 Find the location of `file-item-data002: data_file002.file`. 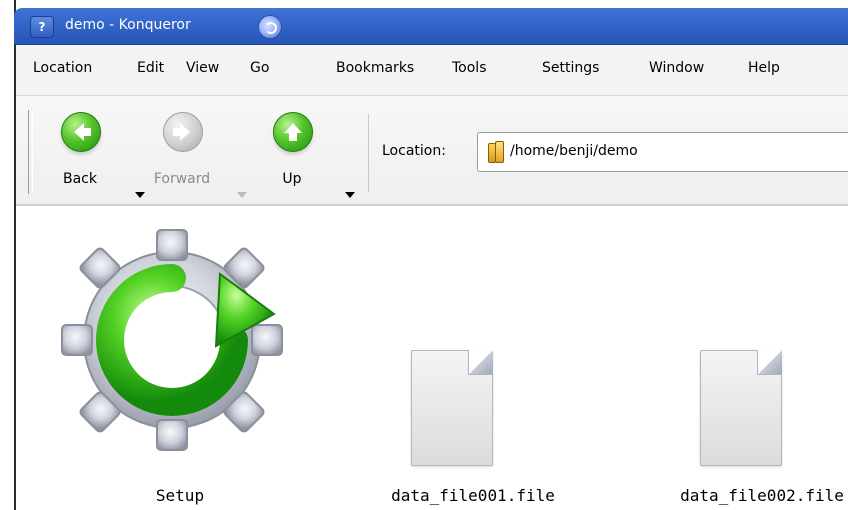

file-item-data002: data_file002.file is located at coordinates (750, 430).